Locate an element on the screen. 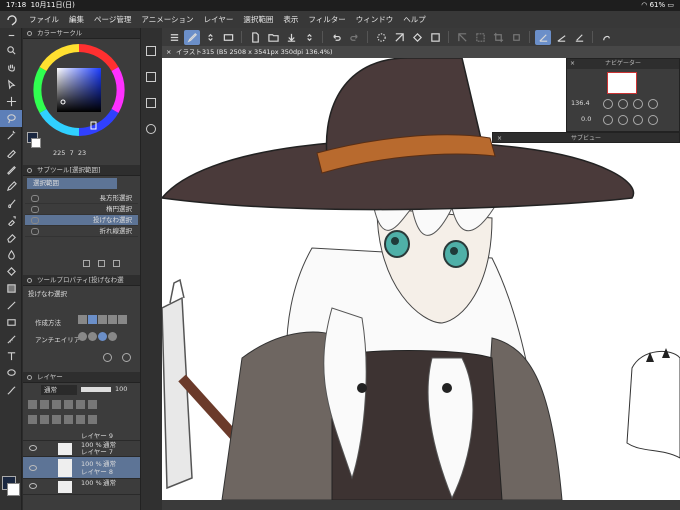  new-subtool-icon is located at coordinates (86, 263).